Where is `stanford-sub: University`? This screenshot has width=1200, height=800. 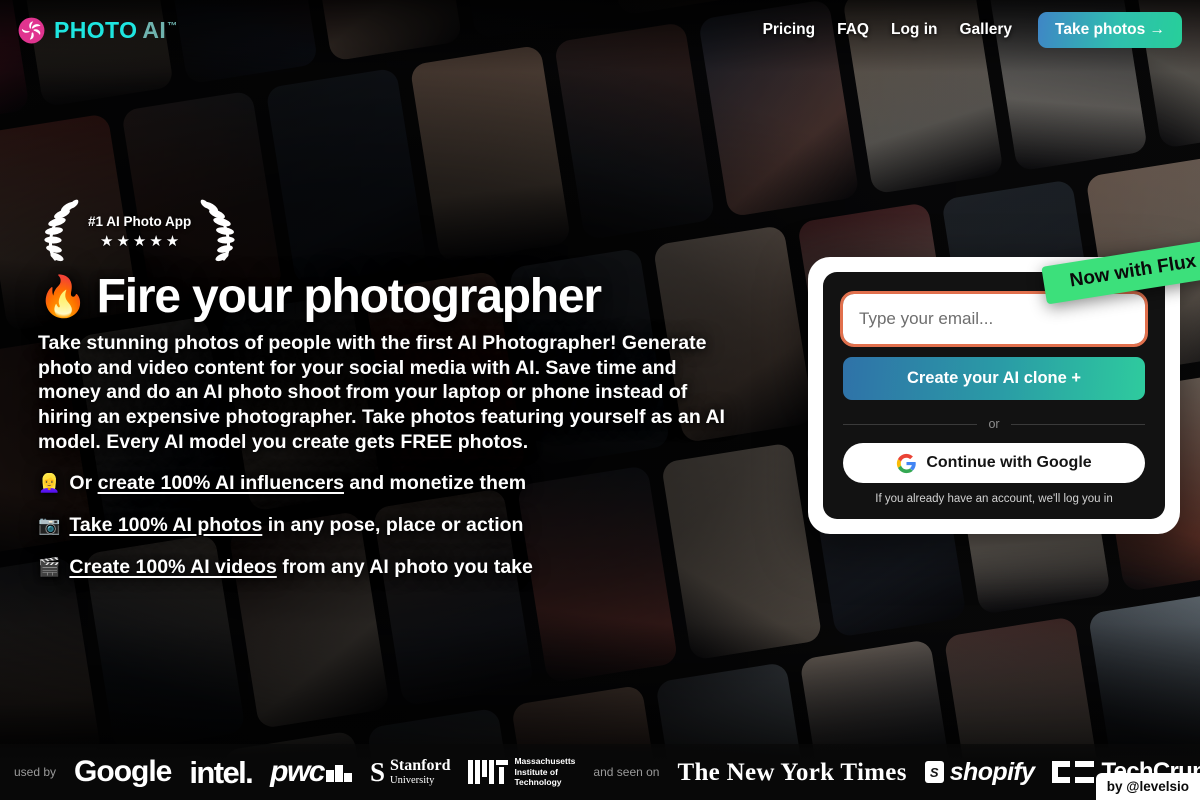 stanford-sub: University is located at coordinates (412, 780).